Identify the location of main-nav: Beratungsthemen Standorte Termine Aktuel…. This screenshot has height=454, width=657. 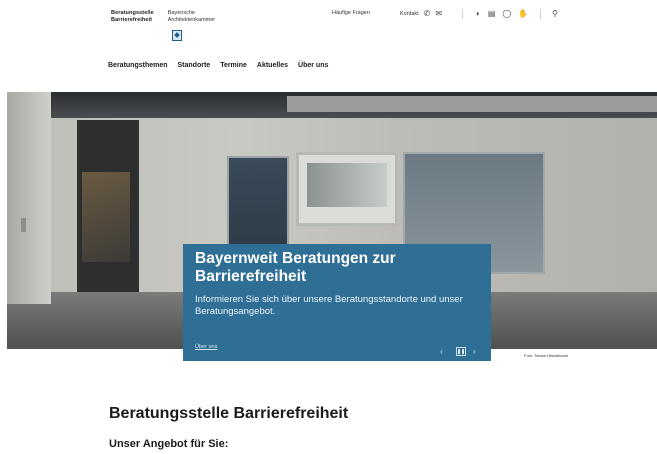
(218, 65).